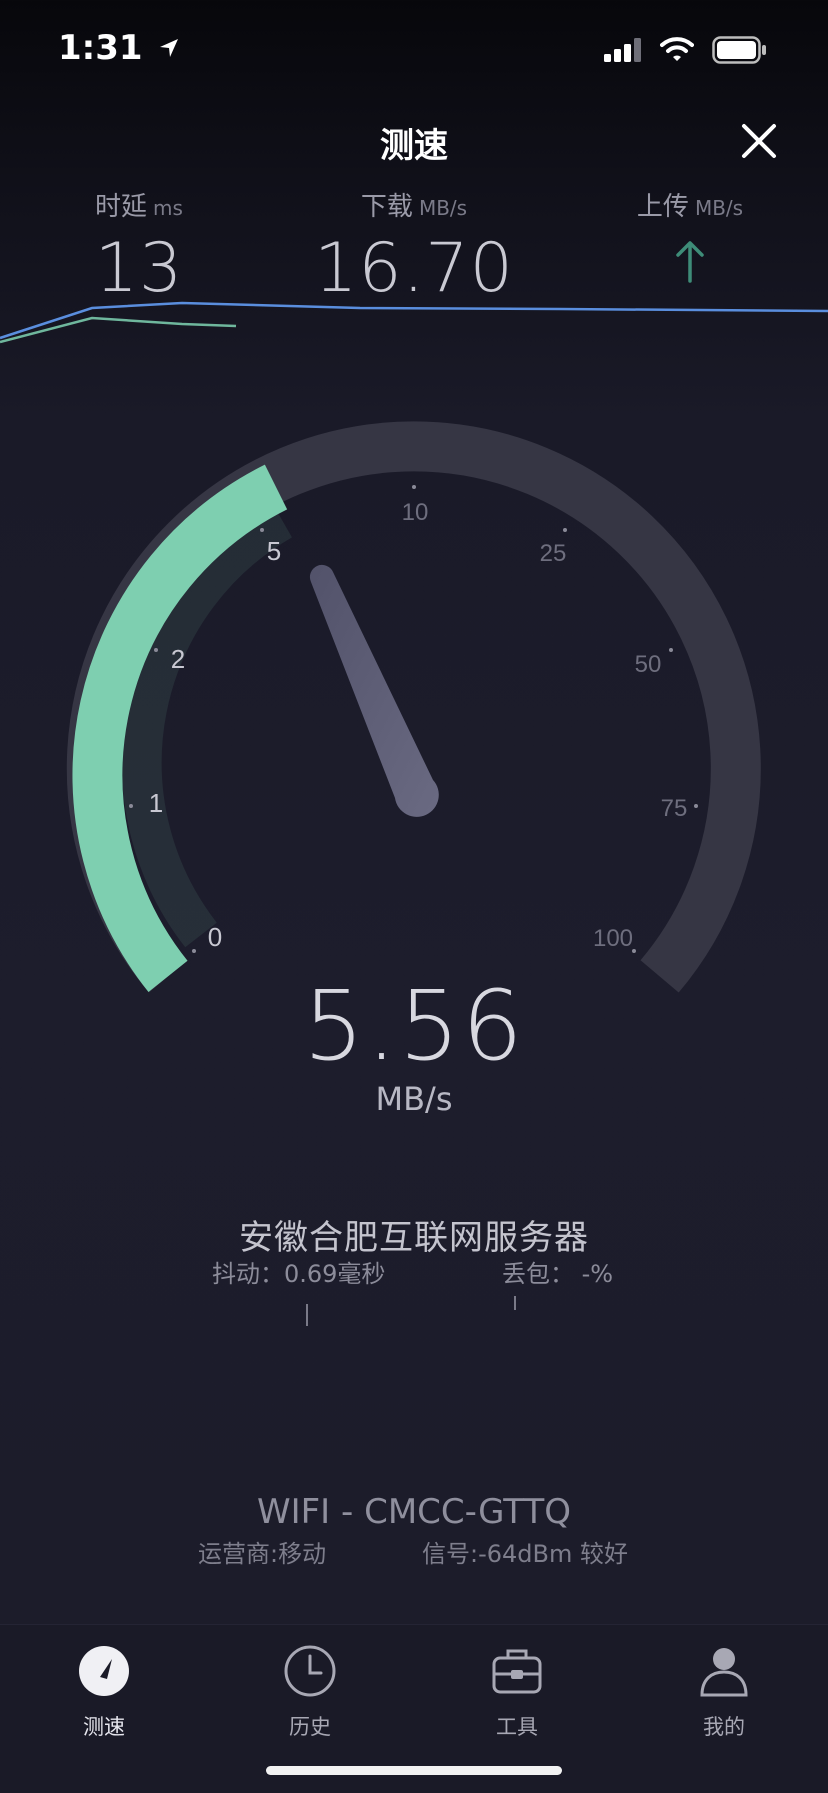 This screenshot has width=828, height=1793. What do you see at coordinates (100, 48) in the screenshot?
I see `status-time-text: 1:31` at bounding box center [100, 48].